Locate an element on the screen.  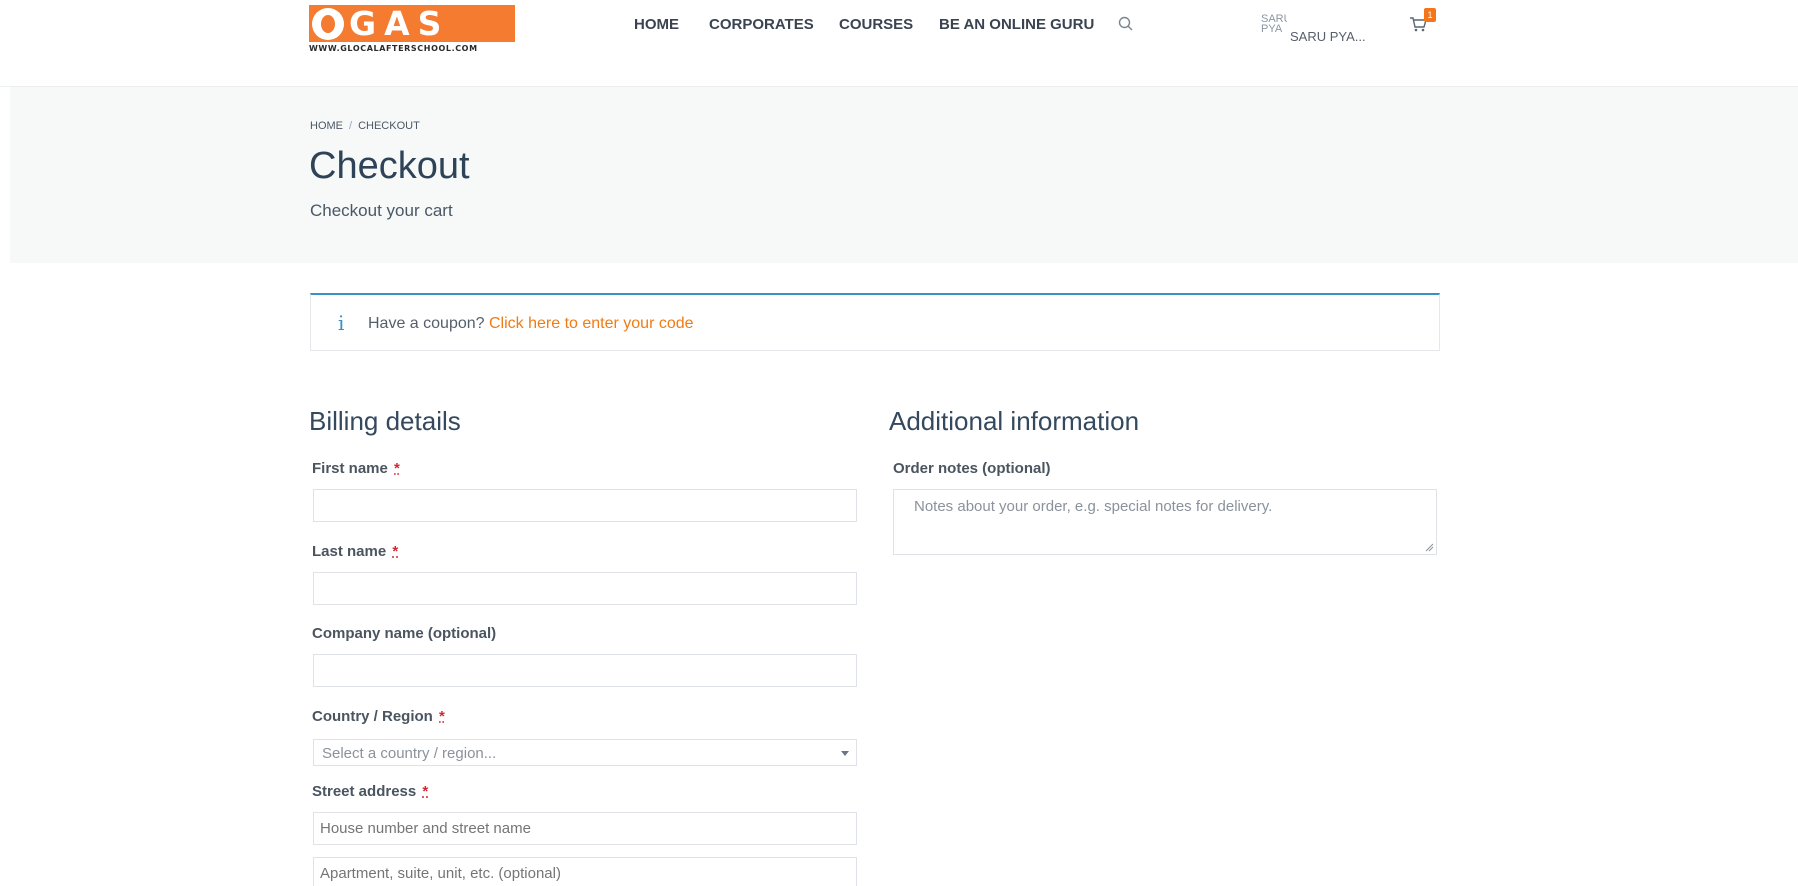
nav-item-corporates: CORPORATES is located at coordinates (761, 25).